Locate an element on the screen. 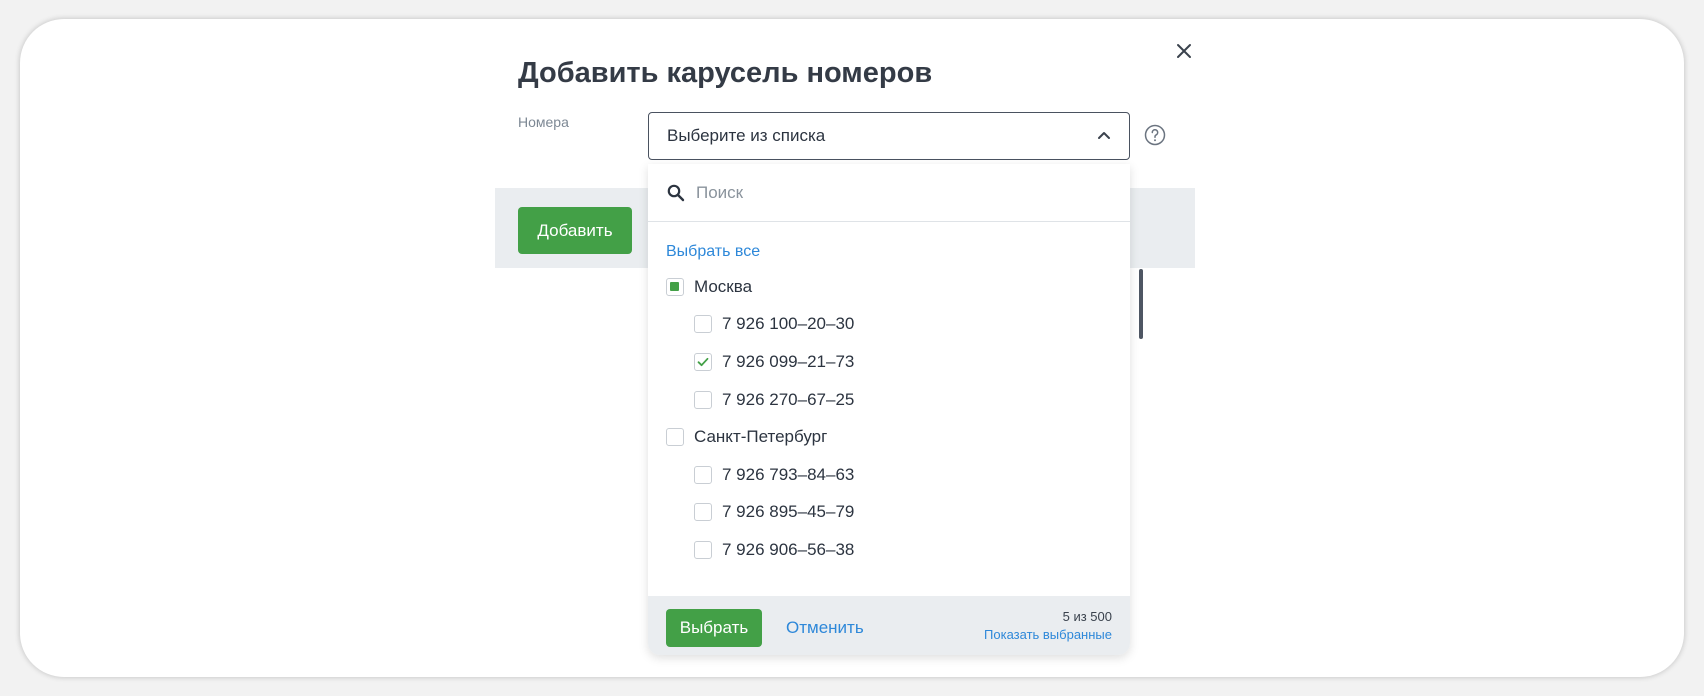 This screenshot has width=1704, height=696. numbers-select-placeholder: Выберите из списка is located at coordinates (746, 135).